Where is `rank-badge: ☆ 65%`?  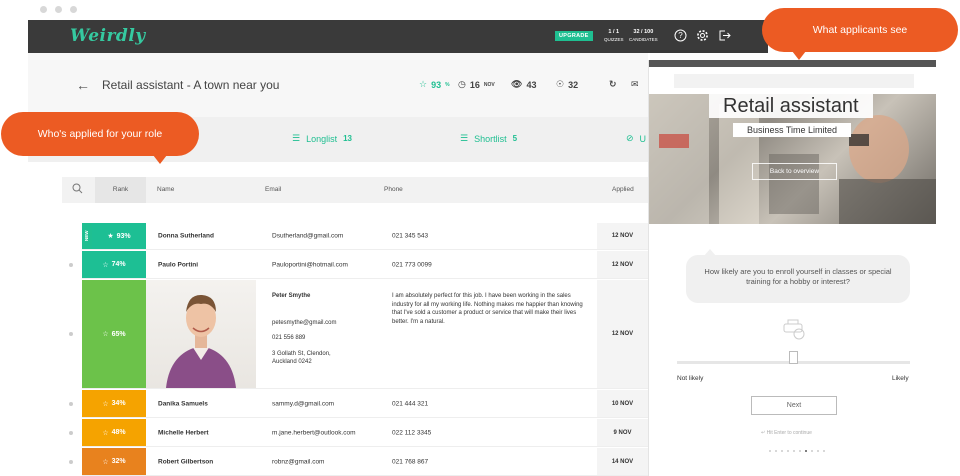
rank-badge: ☆ 65% is located at coordinates (114, 334).